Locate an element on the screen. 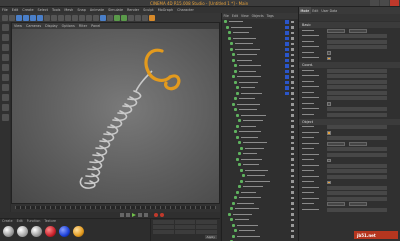  record-icon is located at coordinates (156, 215).